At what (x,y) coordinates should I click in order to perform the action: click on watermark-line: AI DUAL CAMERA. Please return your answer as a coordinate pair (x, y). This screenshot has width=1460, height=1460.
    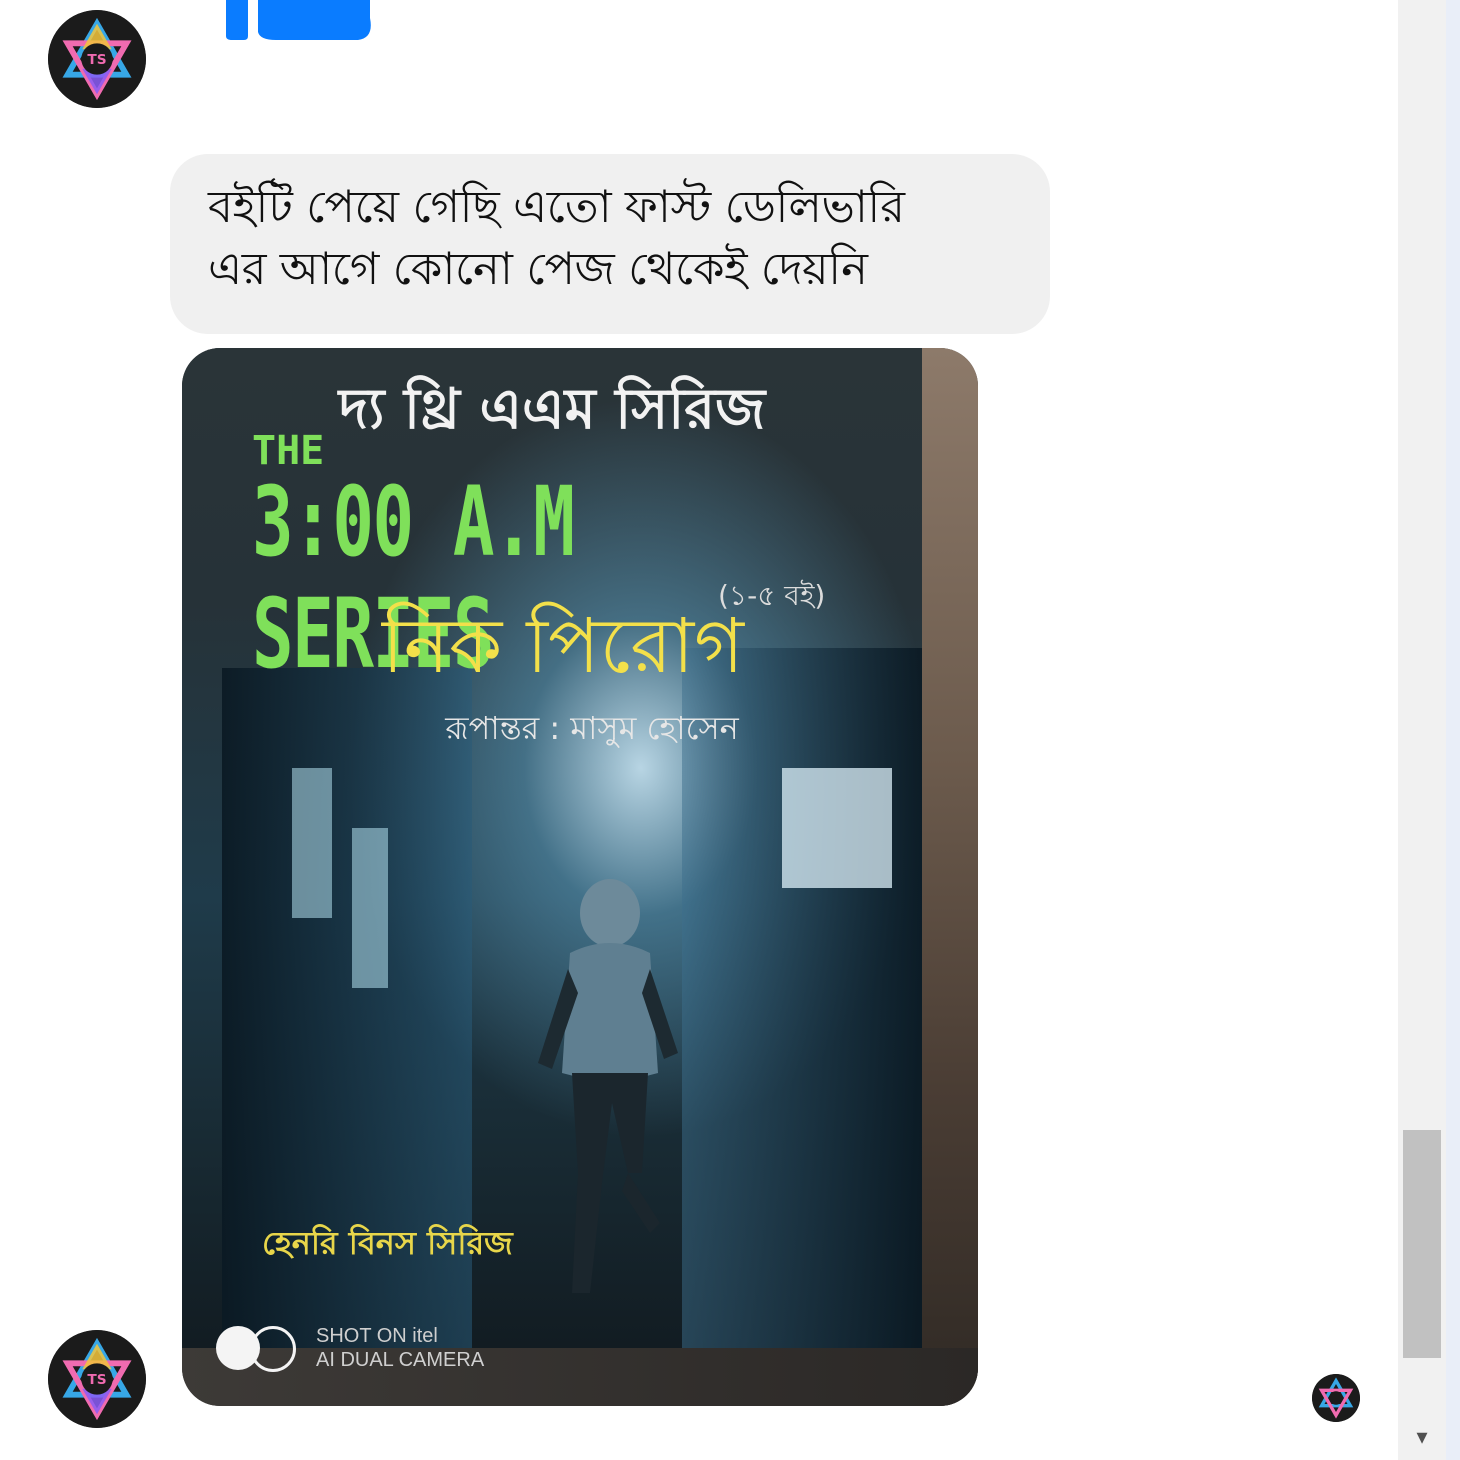
    Looking at the image, I should click on (400, 1360).